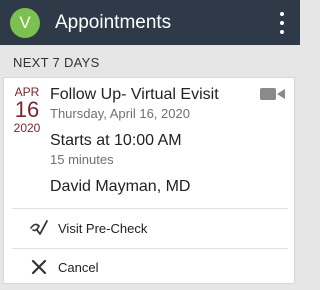  Describe the element at coordinates (134, 94) in the screenshot. I see `appointment-title: Follow Up- Virtual Evisit` at that location.